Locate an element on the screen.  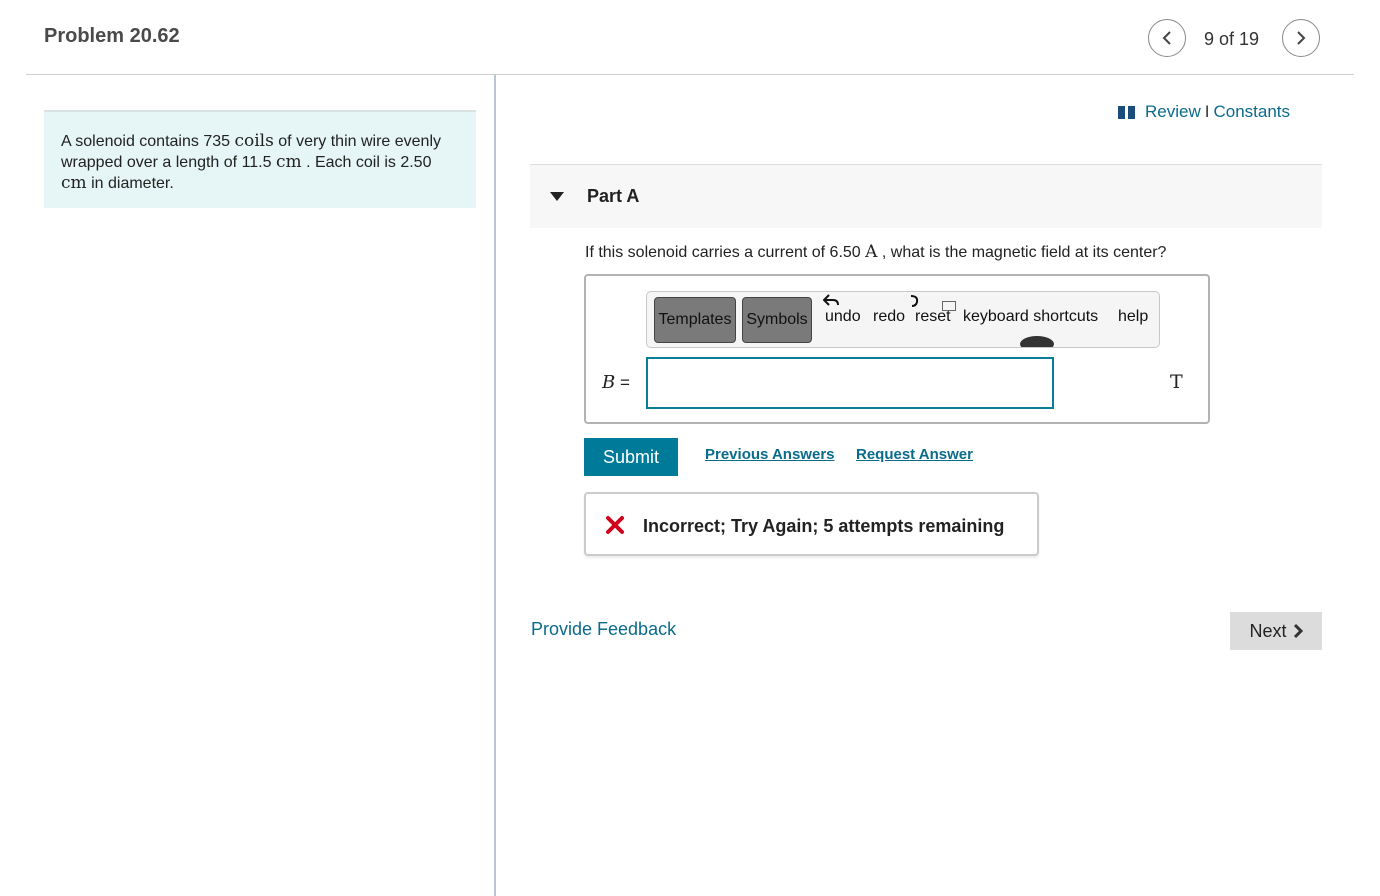
redo-icon is located at coordinates (914, 301).